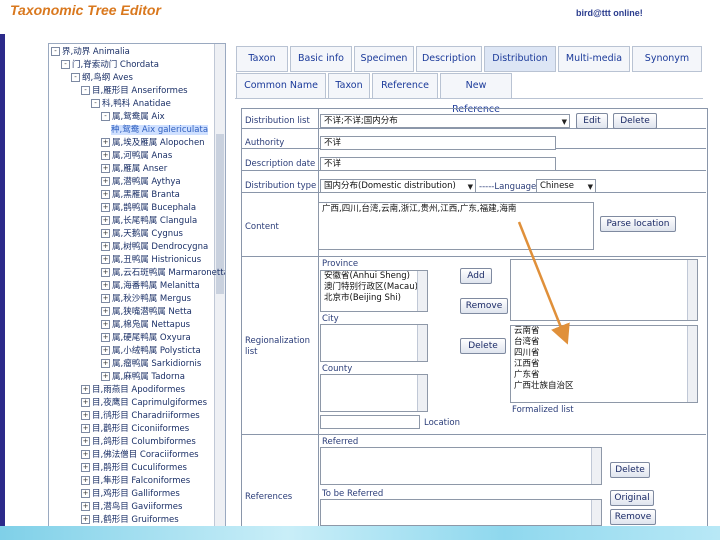 The width and height of the screenshot is (720, 540). Describe the element at coordinates (543, 283) in the screenshot. I see `annotation-arrow` at that location.